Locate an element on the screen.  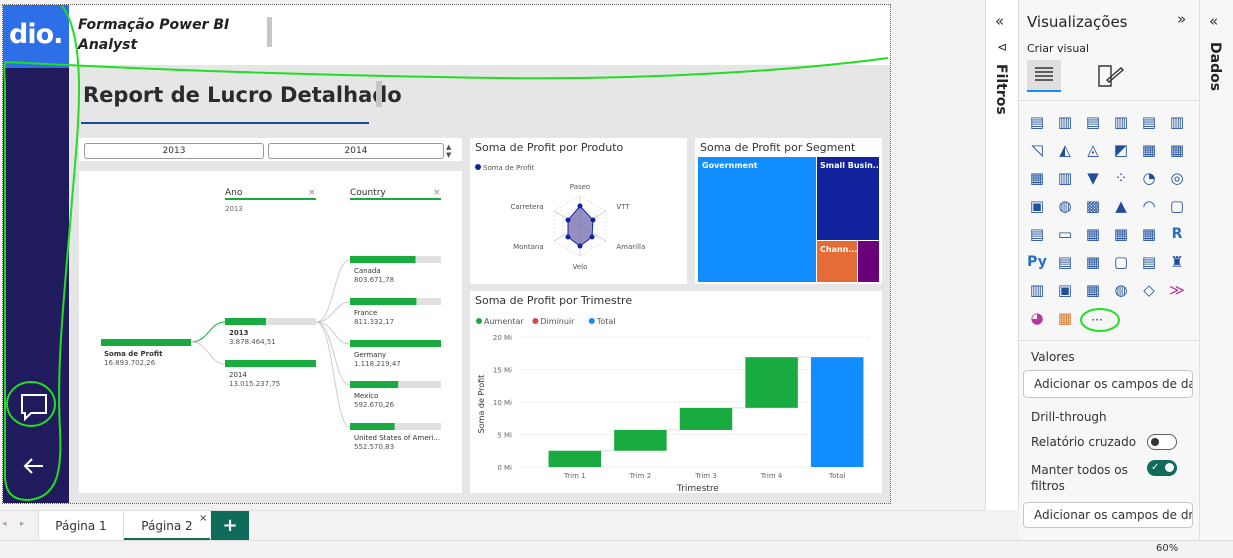
visual-type-icon: ◎ is located at coordinates (1177, 178).